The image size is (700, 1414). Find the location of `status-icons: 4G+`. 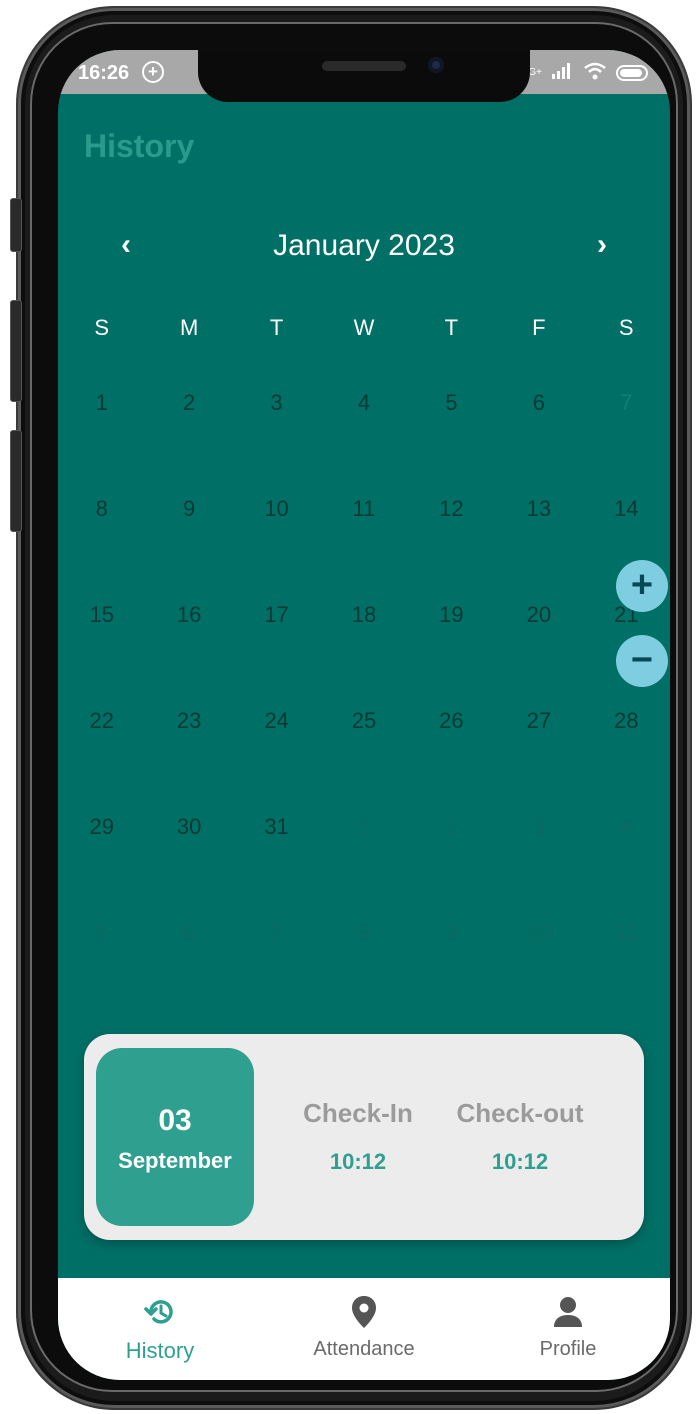

status-icons: 4G+ is located at coordinates (585, 72).